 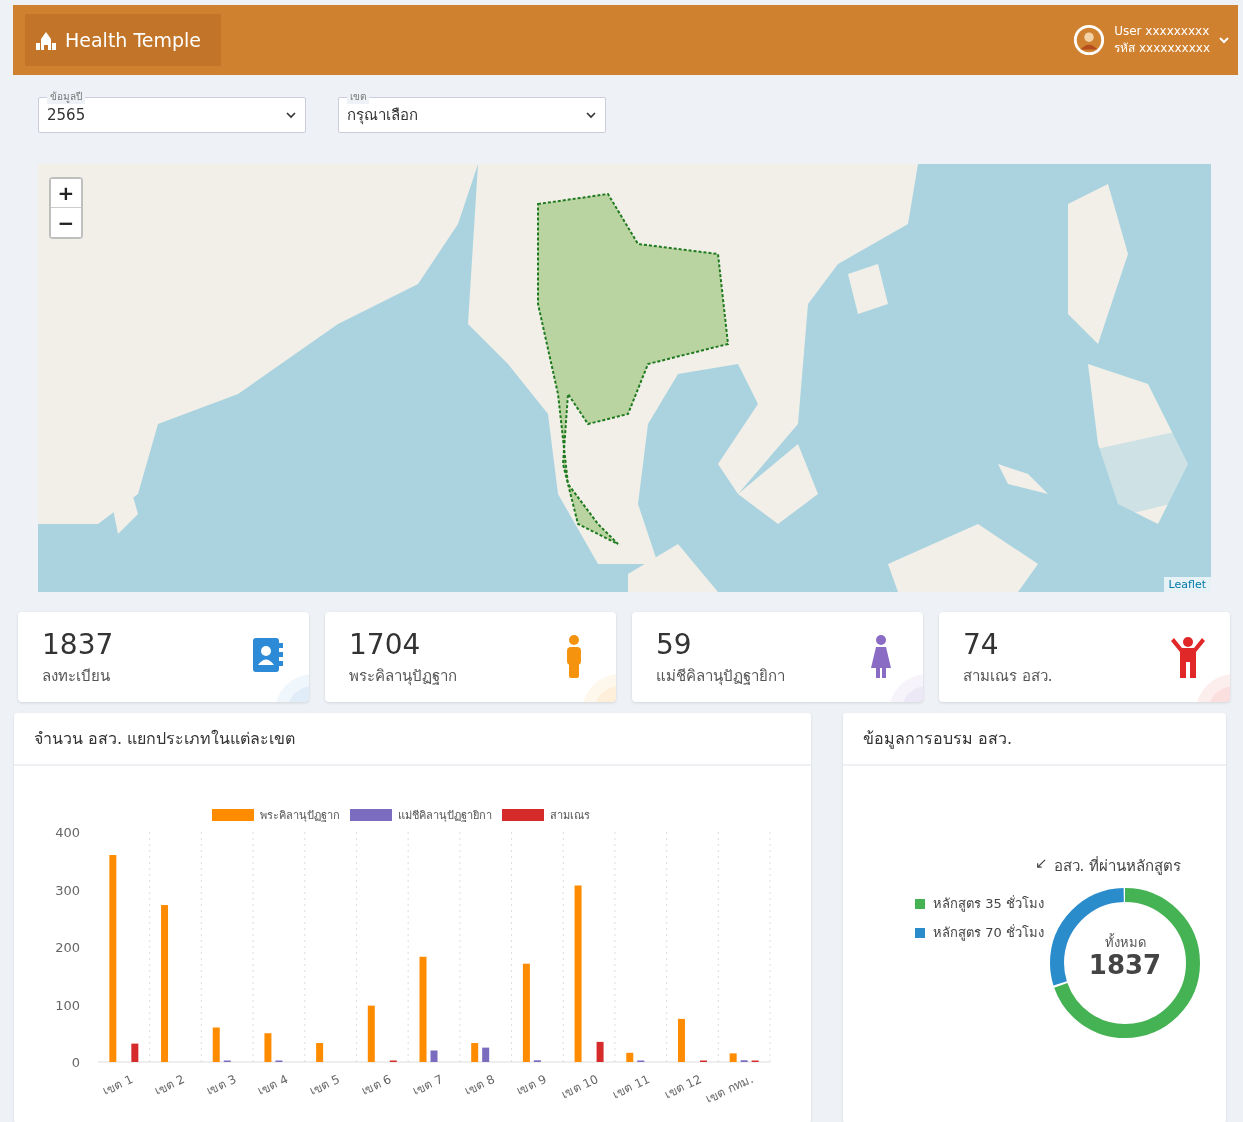 What do you see at coordinates (1117, 866) in the screenshot?
I see `chart-caption: อสว. ที่ผ่านหลักสูตร` at bounding box center [1117, 866].